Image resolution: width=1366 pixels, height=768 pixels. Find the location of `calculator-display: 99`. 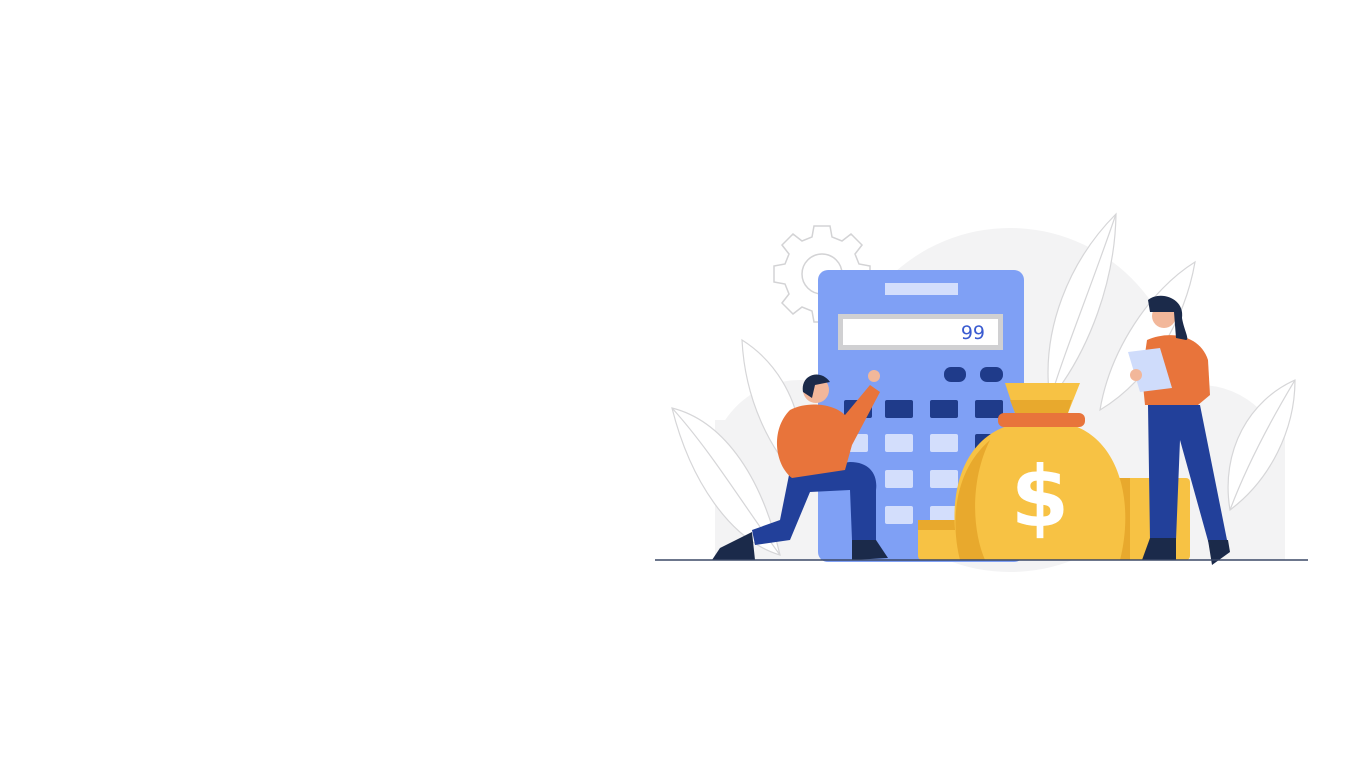

calculator-display: 99 is located at coordinates (973, 333).